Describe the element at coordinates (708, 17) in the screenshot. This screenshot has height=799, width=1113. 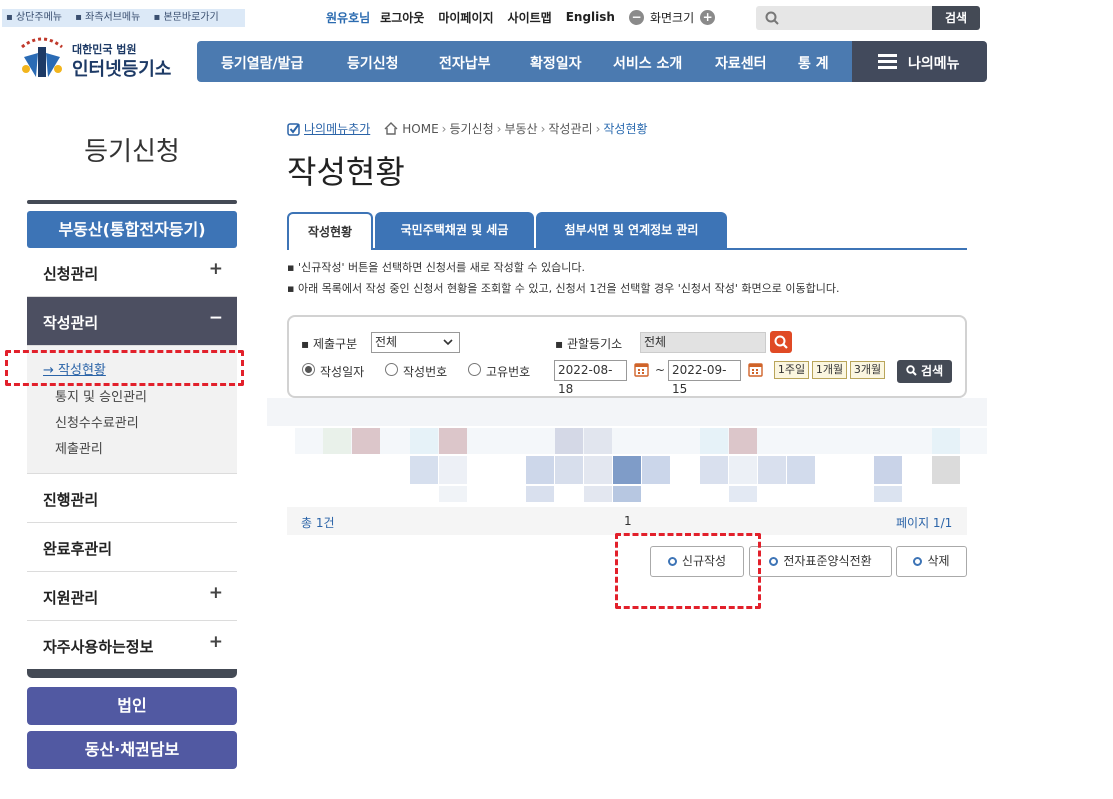
I see `zoom-in-icon: +` at that location.